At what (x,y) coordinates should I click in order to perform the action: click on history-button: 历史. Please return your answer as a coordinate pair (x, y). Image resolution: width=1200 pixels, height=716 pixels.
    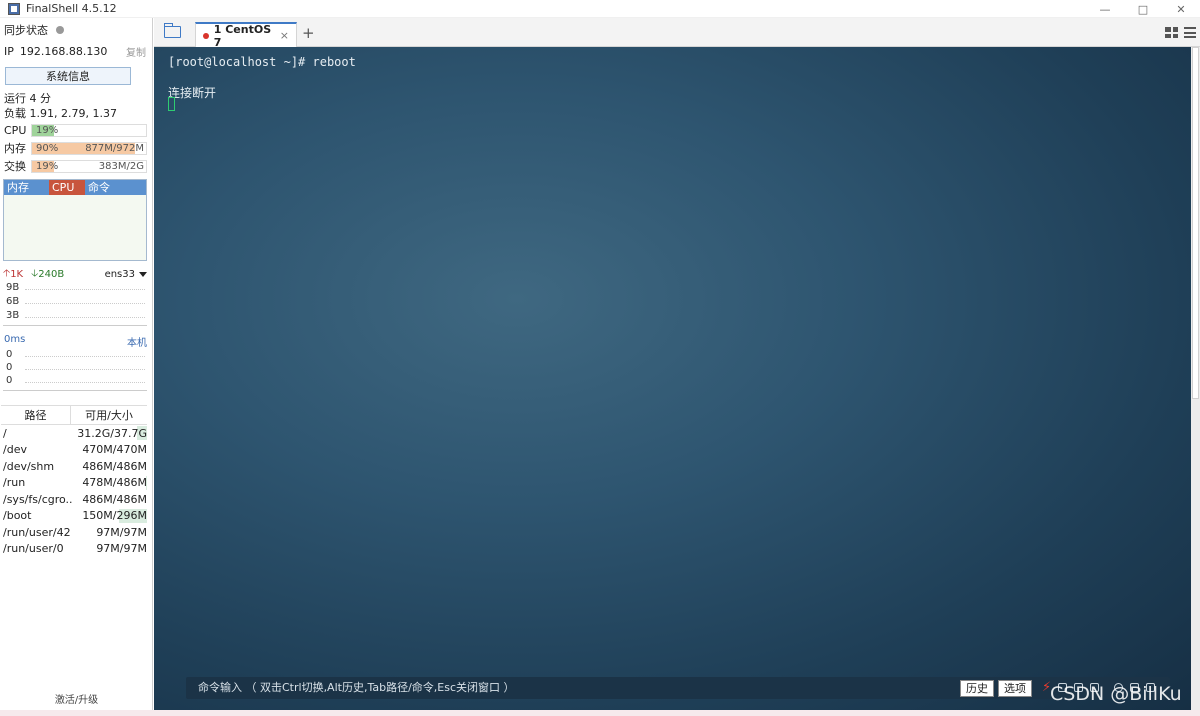
    Looking at the image, I should click on (977, 688).